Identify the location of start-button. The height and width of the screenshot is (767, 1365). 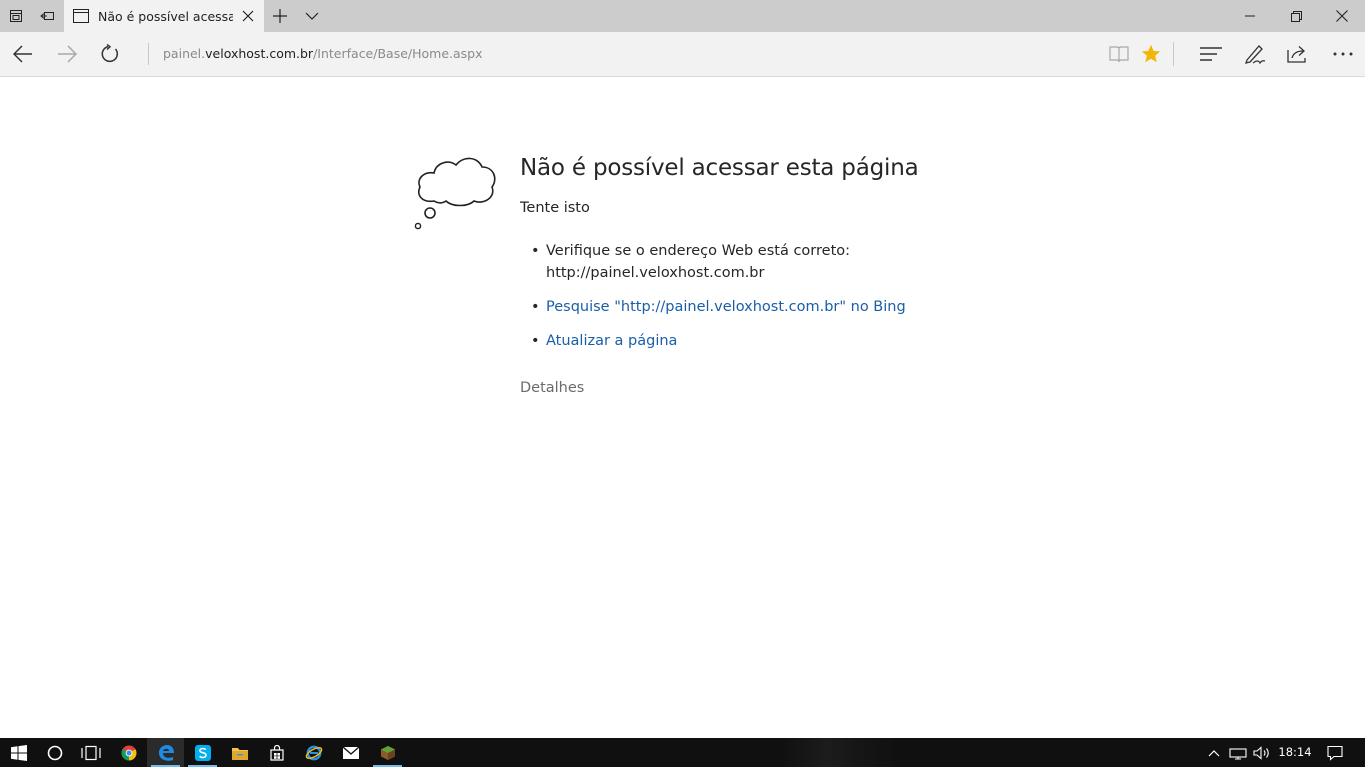
(18, 752).